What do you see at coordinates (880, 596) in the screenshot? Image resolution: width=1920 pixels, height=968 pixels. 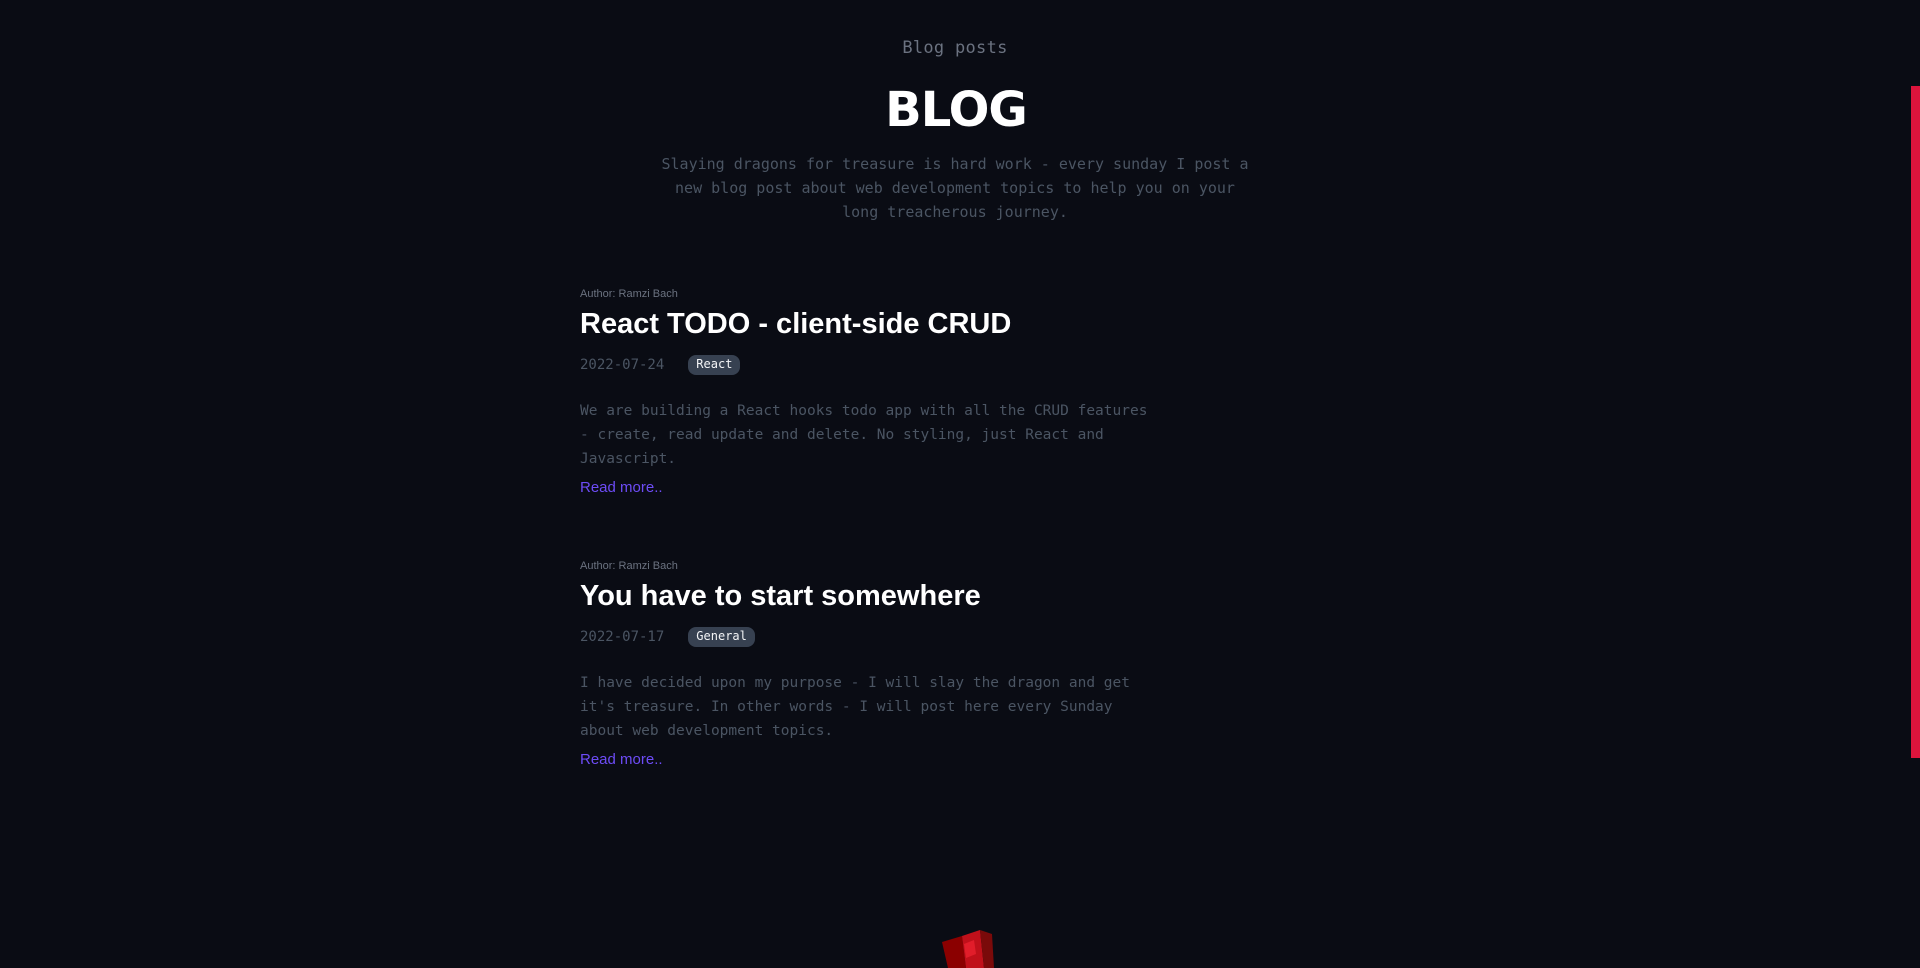 I see `post-title: You have to start somewhere` at bounding box center [880, 596].